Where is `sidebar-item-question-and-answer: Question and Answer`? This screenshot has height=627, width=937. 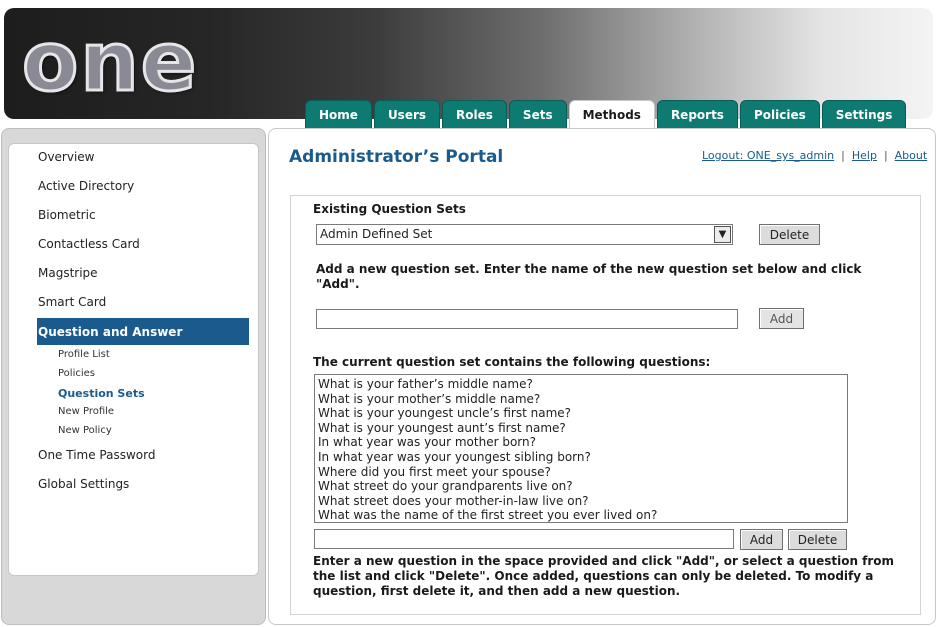
sidebar-item-question-and-answer: Question and Answer is located at coordinates (143, 331).